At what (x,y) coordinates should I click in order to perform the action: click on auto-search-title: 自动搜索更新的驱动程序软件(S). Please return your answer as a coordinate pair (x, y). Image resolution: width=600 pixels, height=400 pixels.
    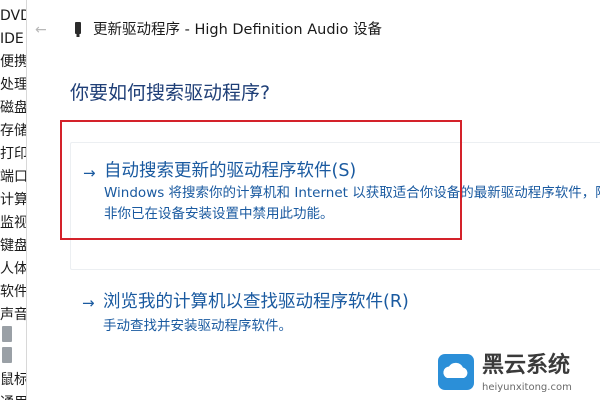
    Looking at the image, I should click on (230, 171).